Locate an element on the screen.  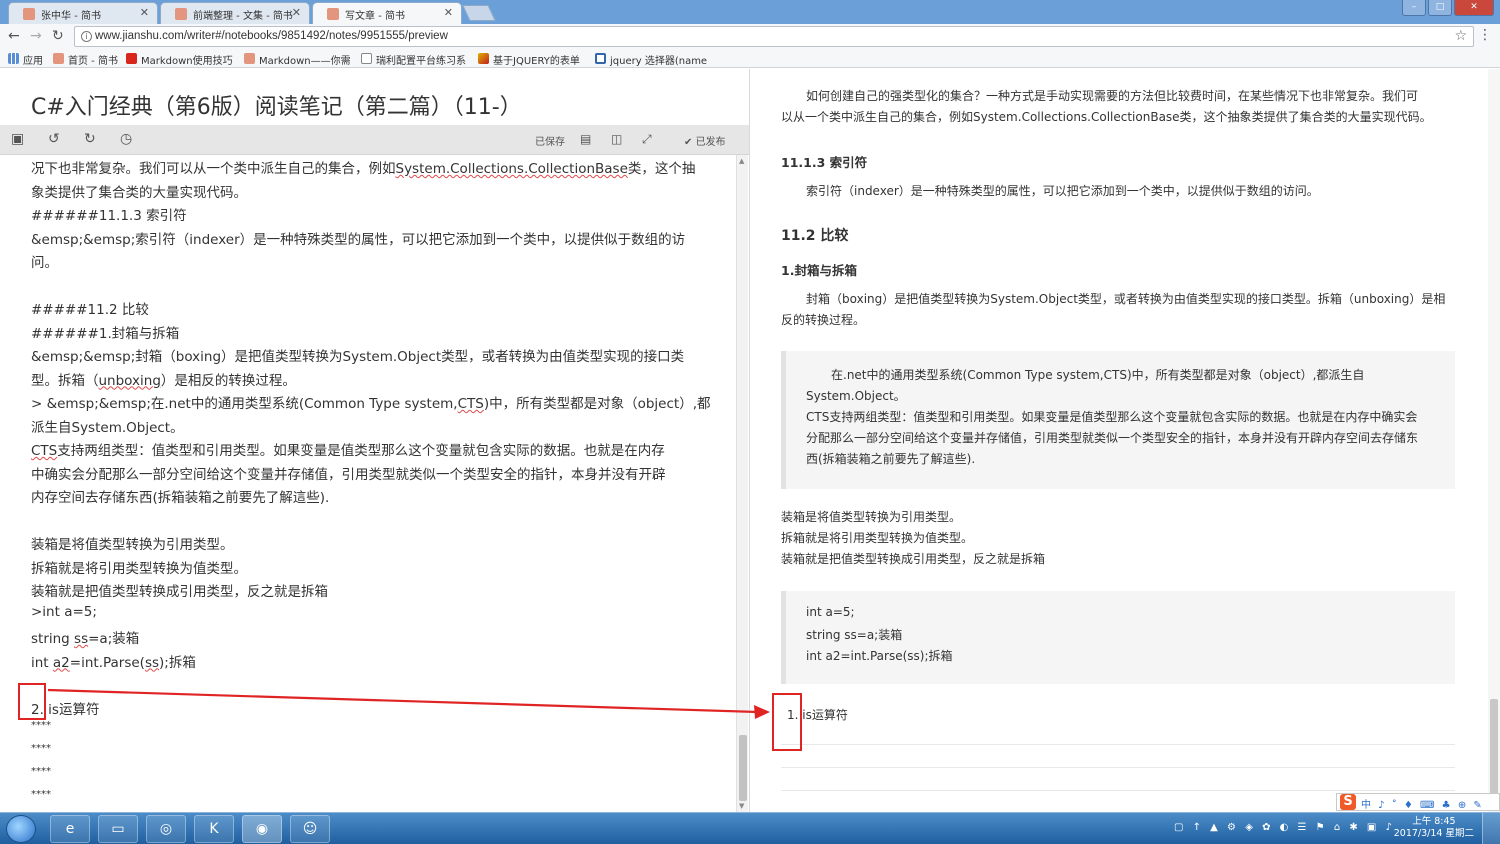
tab-write-article: 写文章 - 简书 ✕ is located at coordinates (387, 13).